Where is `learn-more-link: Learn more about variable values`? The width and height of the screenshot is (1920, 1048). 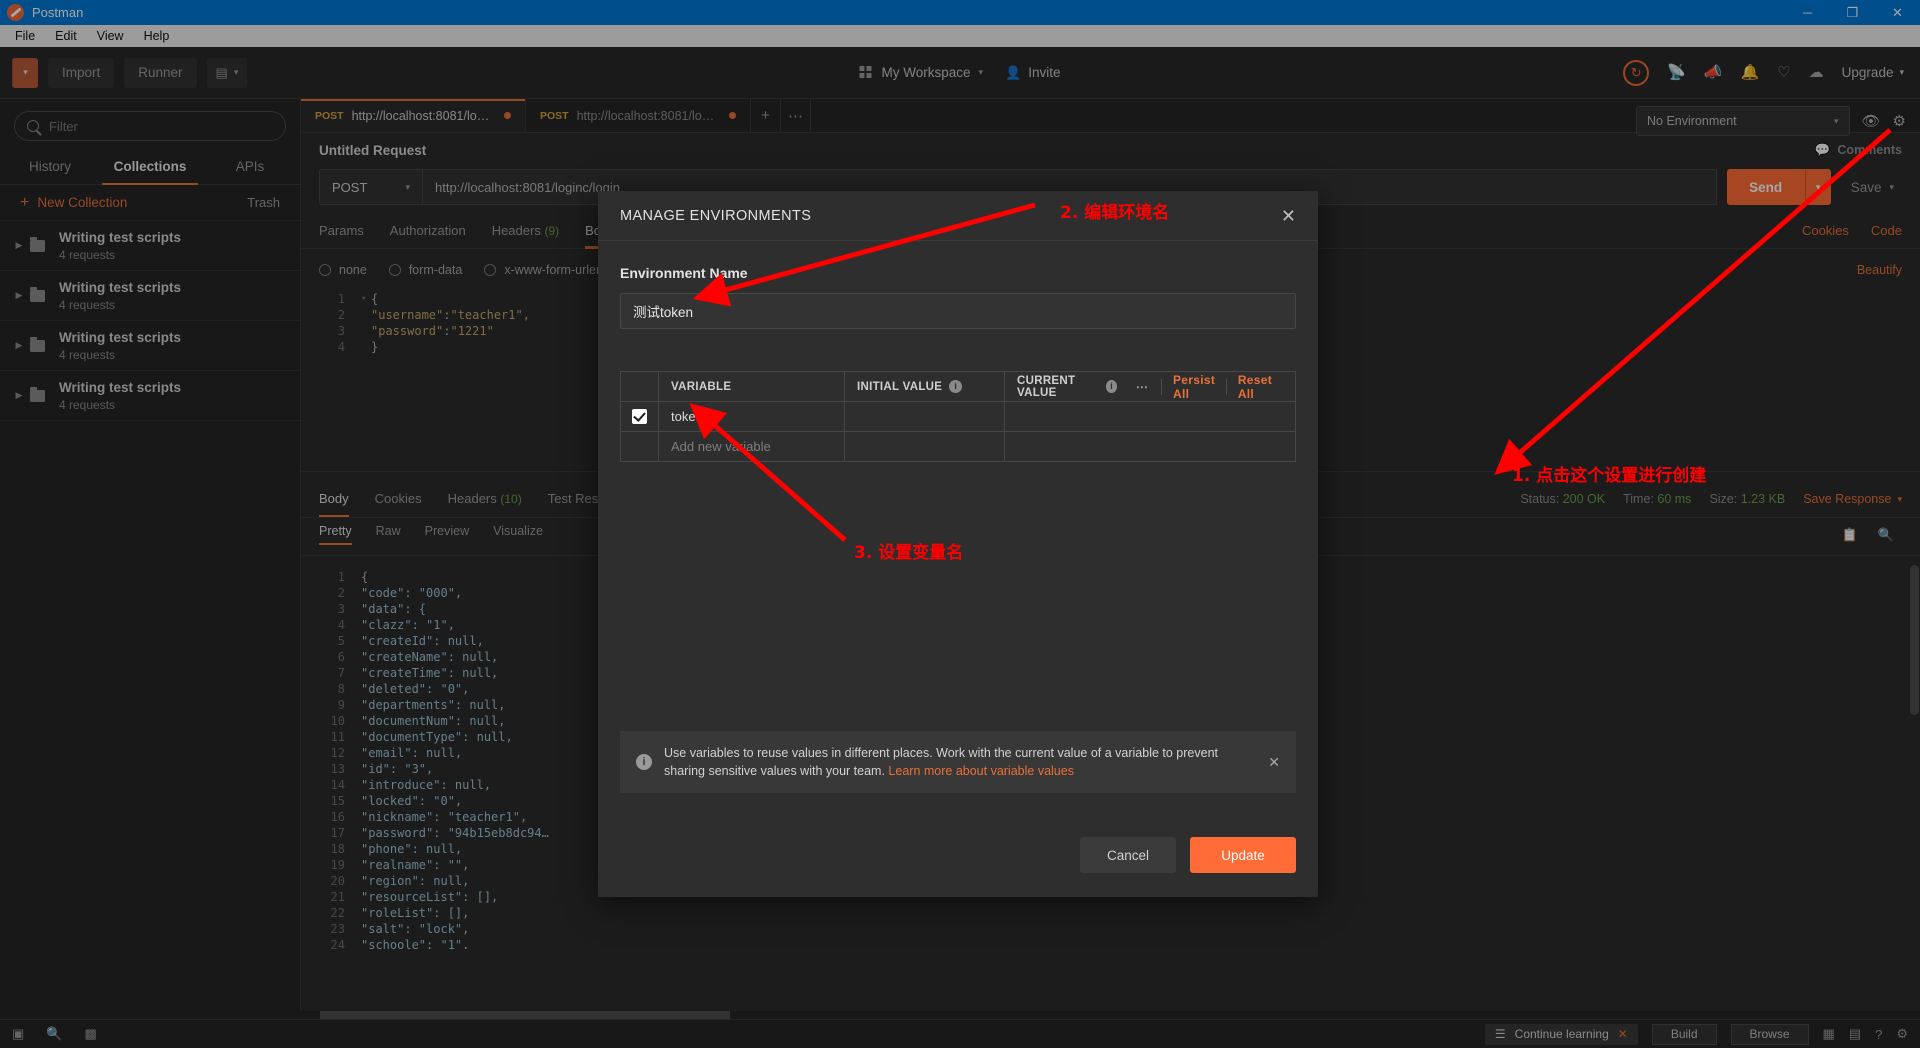 learn-more-link: Learn more about variable values is located at coordinates (981, 771).